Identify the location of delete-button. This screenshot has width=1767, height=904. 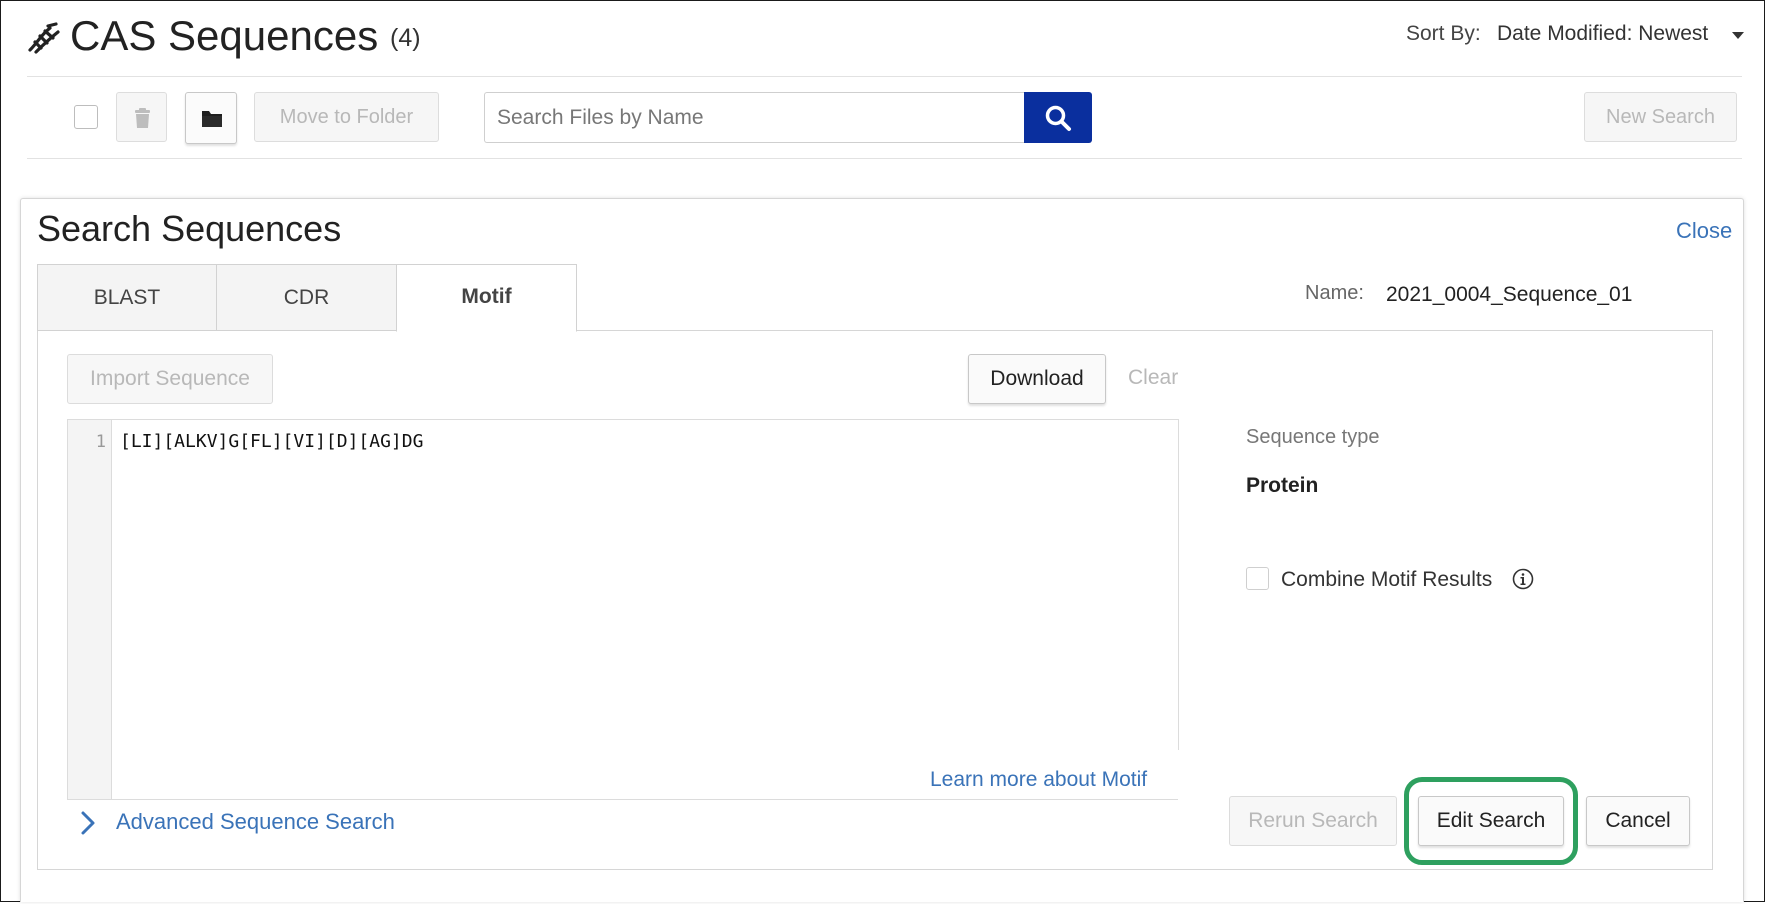
(141, 117).